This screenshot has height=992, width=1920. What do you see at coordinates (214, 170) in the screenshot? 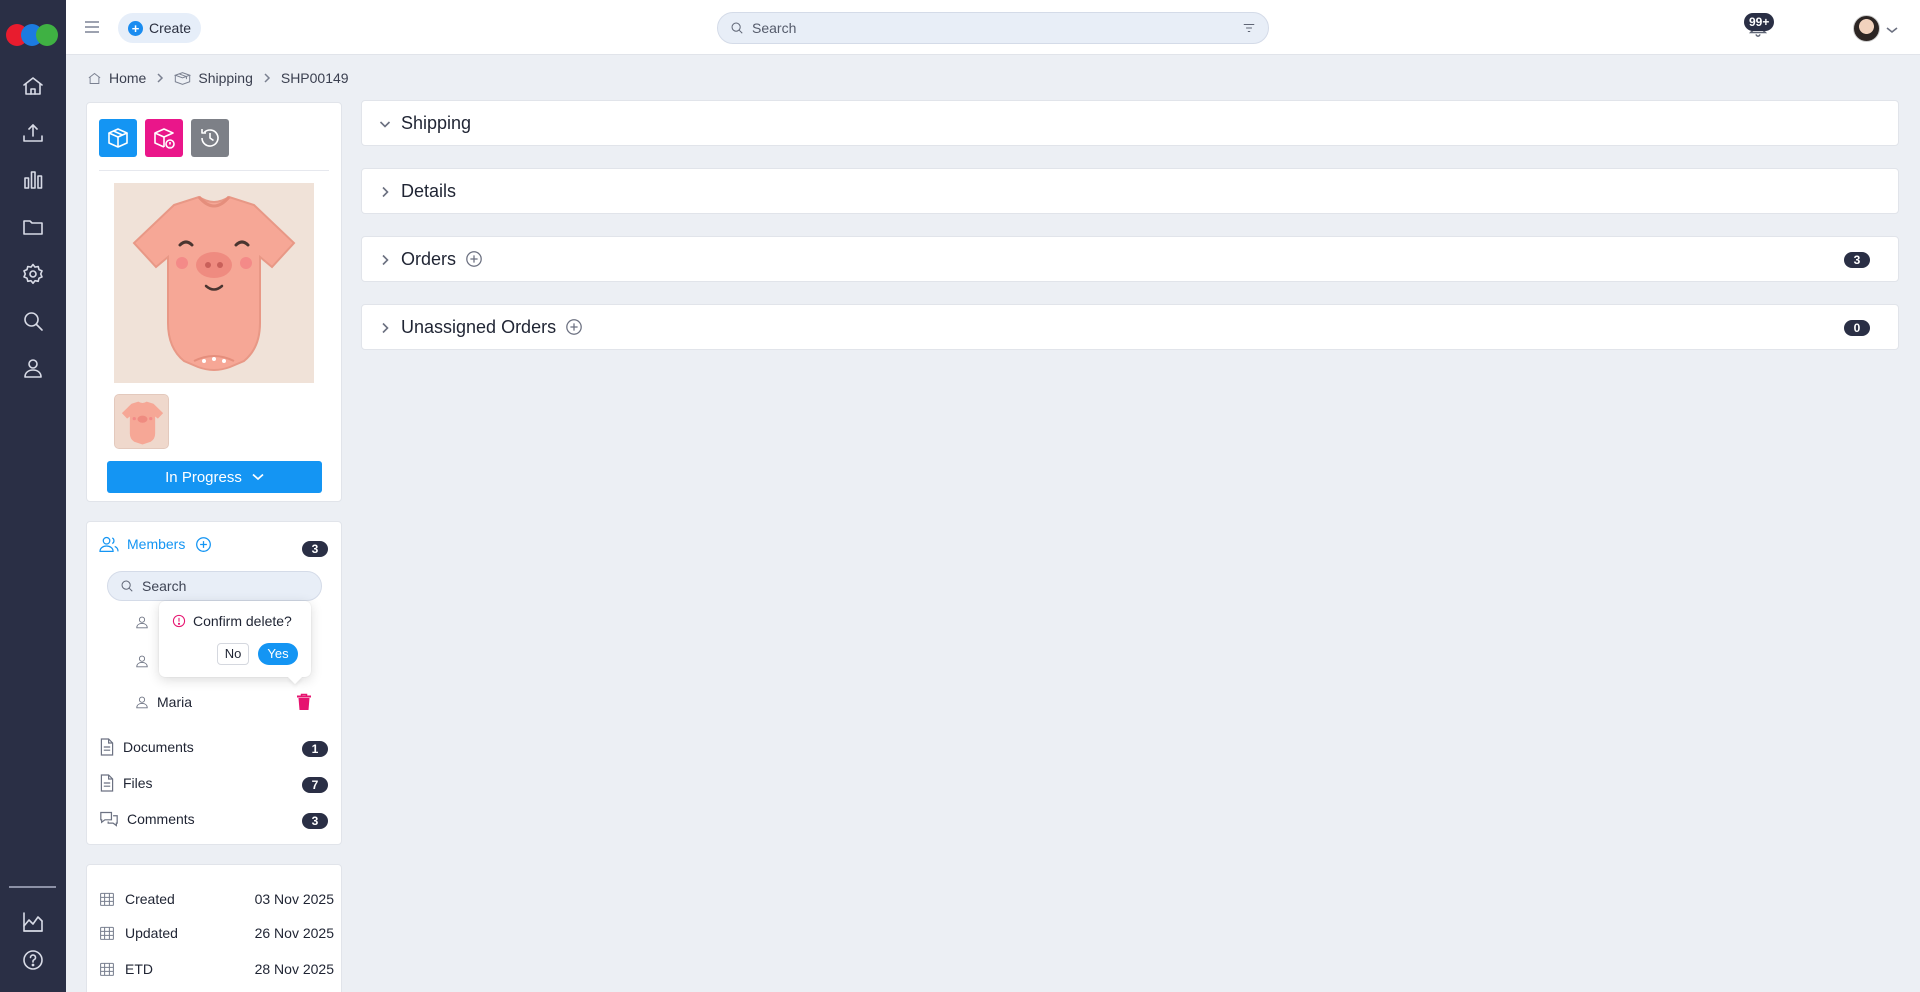
I see `divider` at bounding box center [214, 170].